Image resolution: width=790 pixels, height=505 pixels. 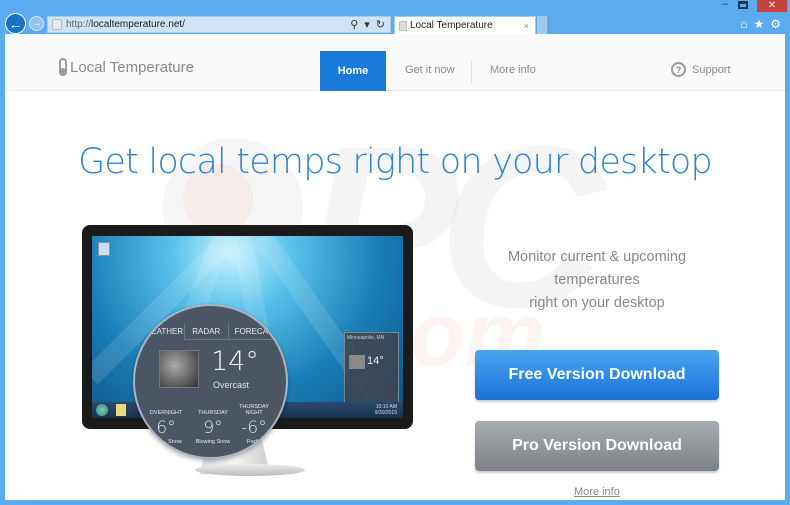 What do you see at coordinates (395, 162) in the screenshot?
I see `page-headline: Get local temps right on your desktop` at bounding box center [395, 162].